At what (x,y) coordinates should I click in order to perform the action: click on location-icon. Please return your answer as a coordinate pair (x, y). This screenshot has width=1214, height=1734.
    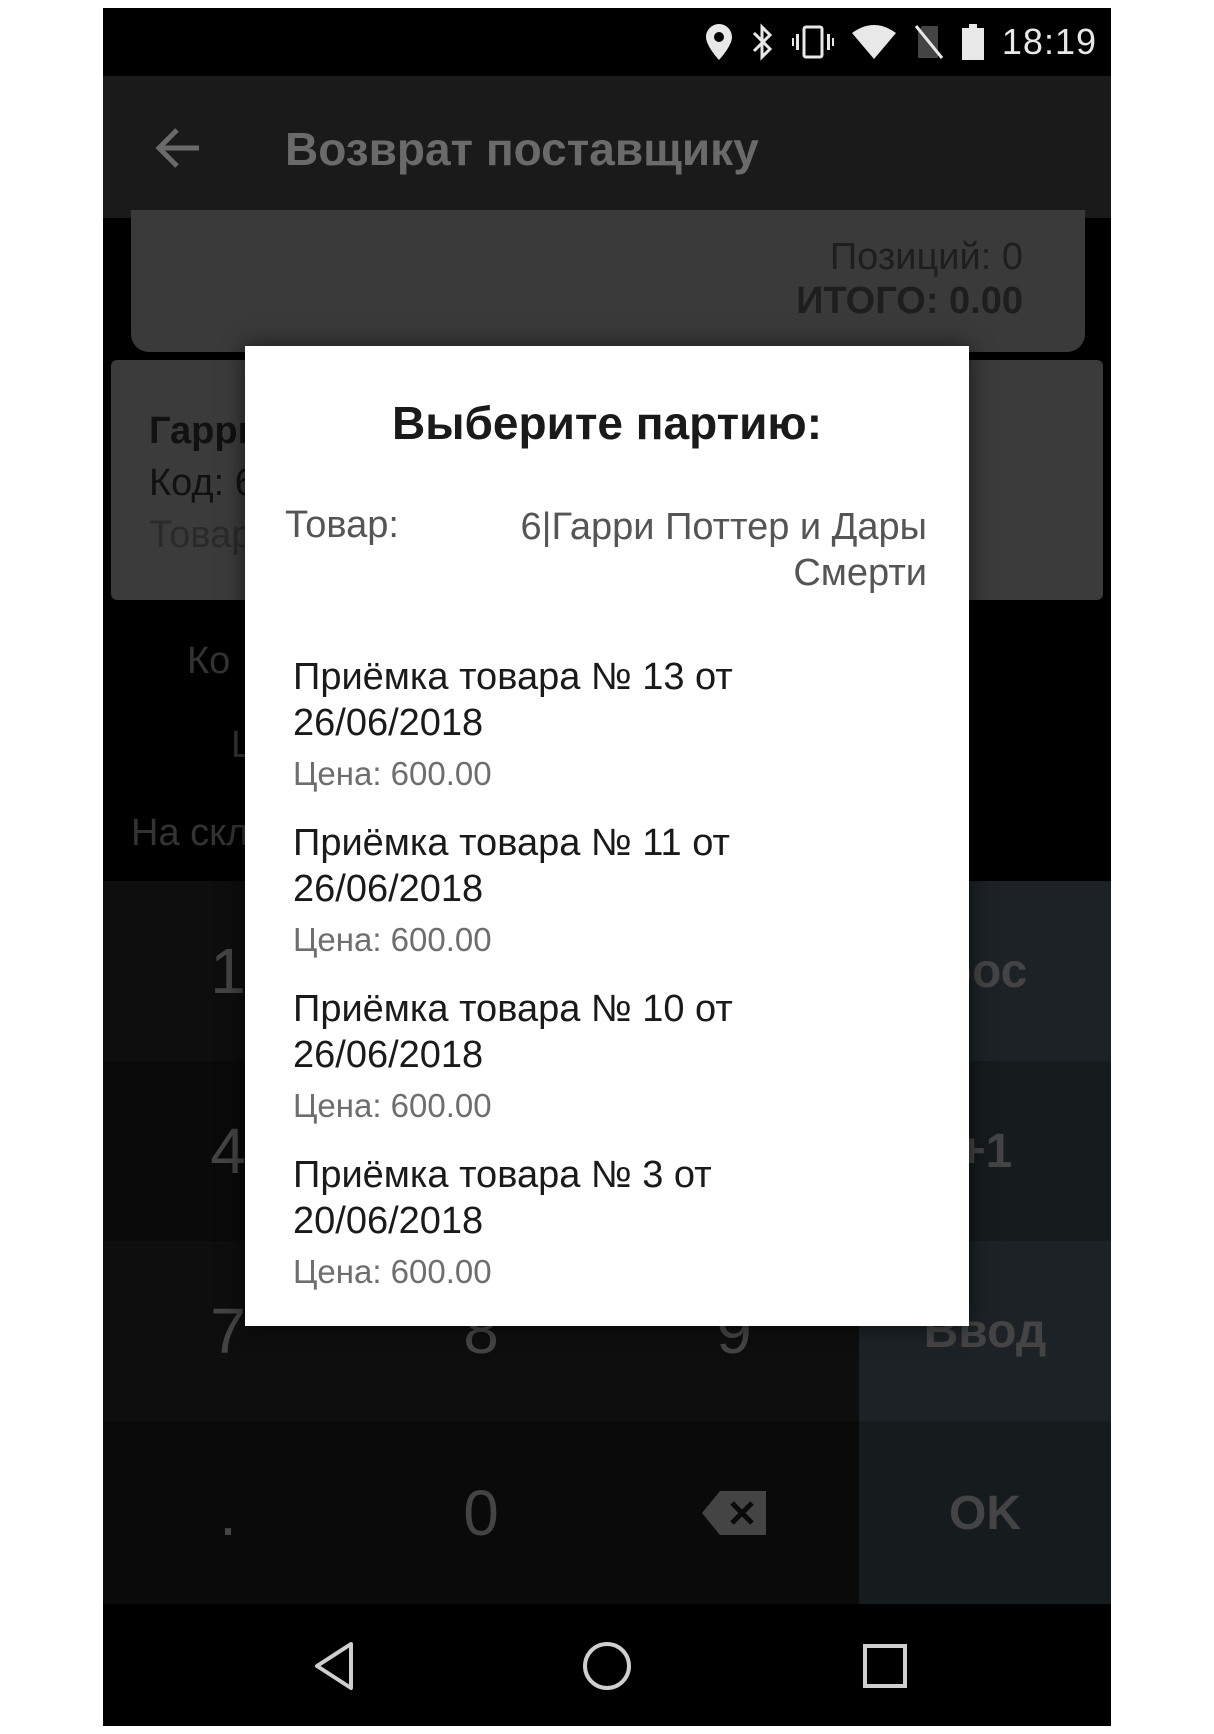
    Looking at the image, I should click on (718, 42).